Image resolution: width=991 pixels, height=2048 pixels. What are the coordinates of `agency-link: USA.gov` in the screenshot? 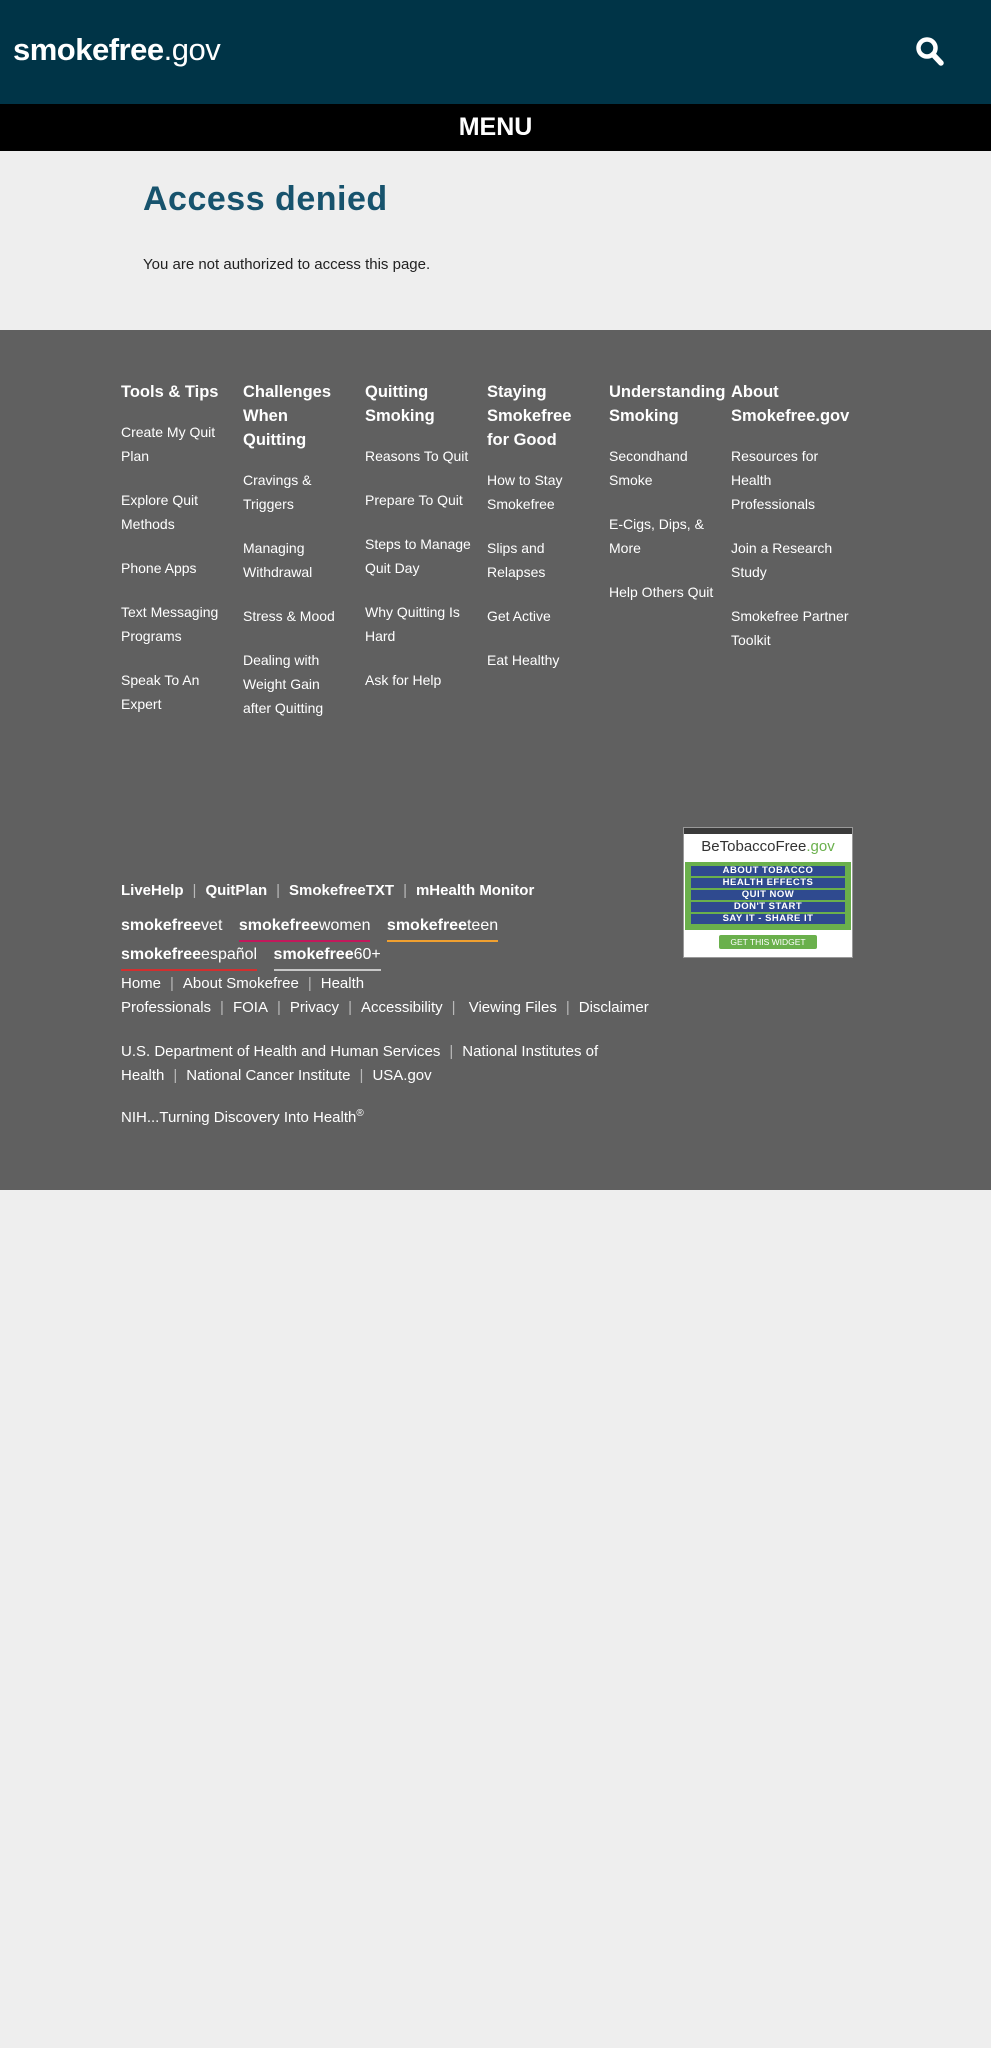 It's located at (401, 1075).